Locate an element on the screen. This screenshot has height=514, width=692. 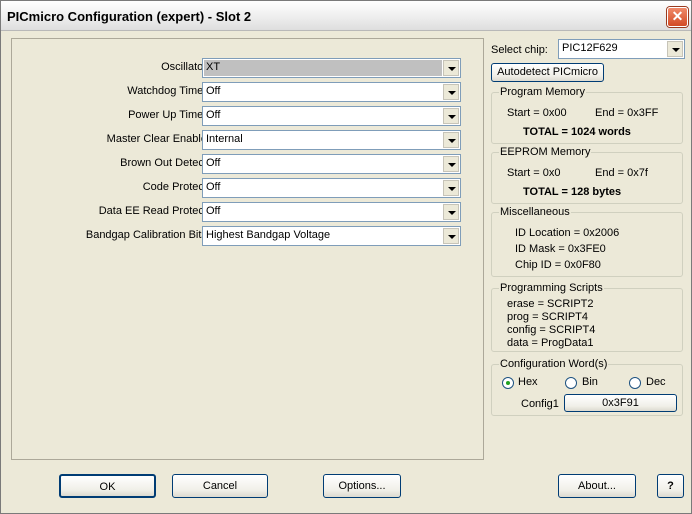
config-row-code-protect: Code Protect: Off is located at coordinates (242, 188).